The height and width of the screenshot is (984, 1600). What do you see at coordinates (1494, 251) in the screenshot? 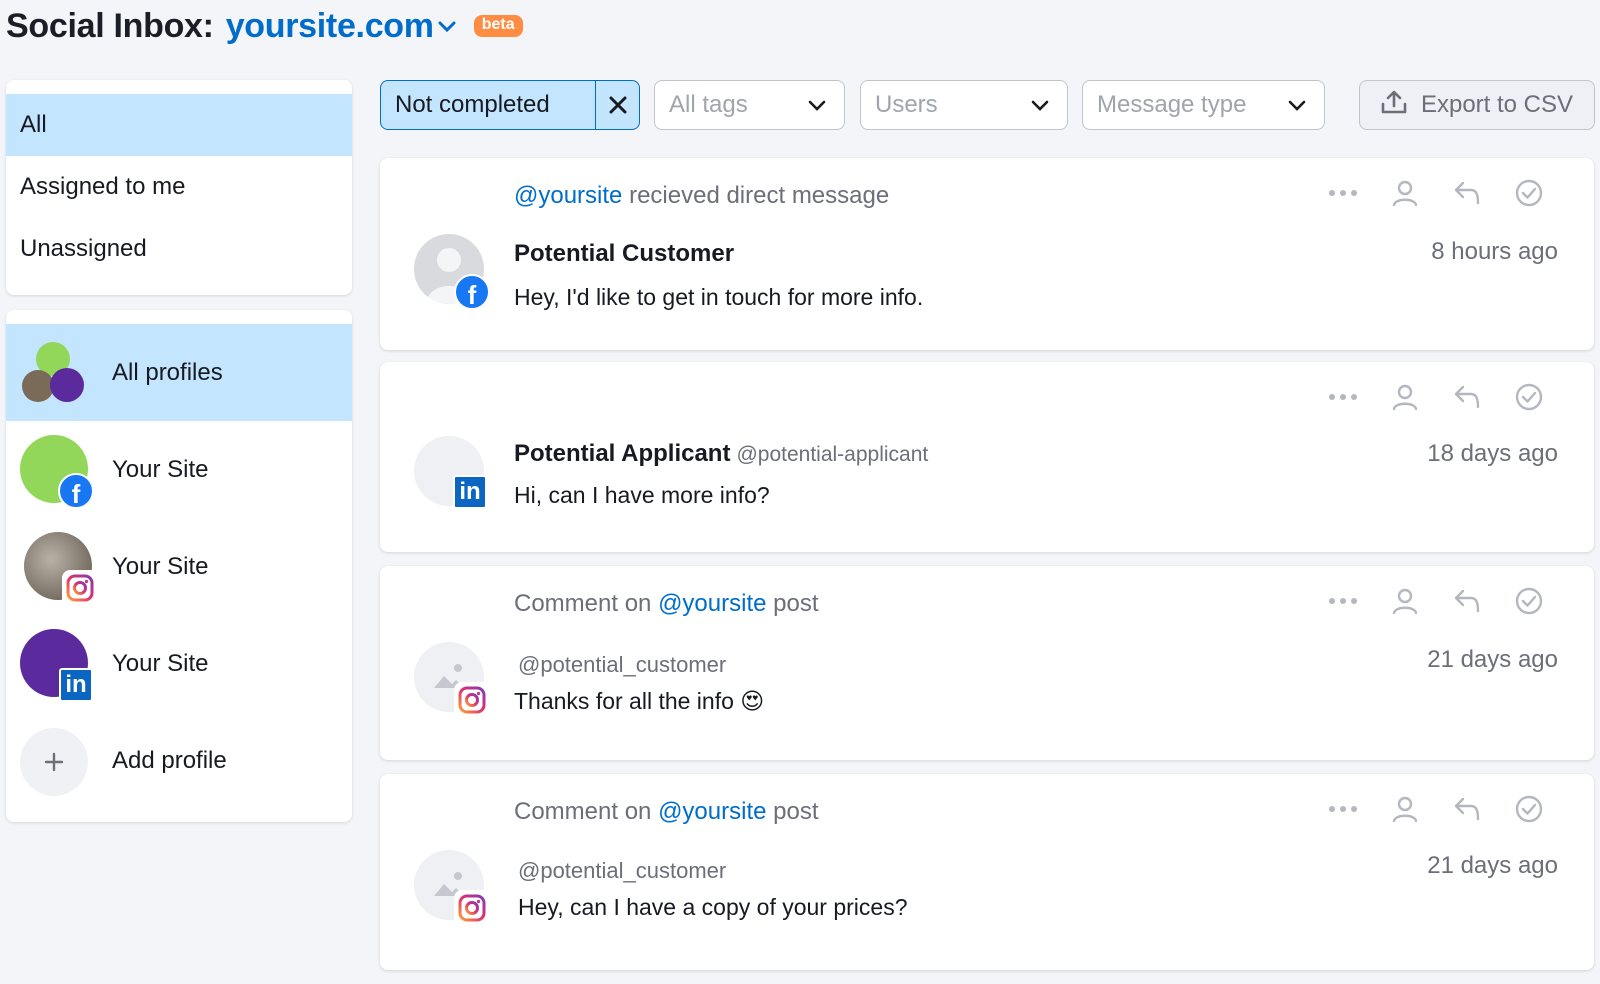
I see `message-time: 8 hours ago` at bounding box center [1494, 251].